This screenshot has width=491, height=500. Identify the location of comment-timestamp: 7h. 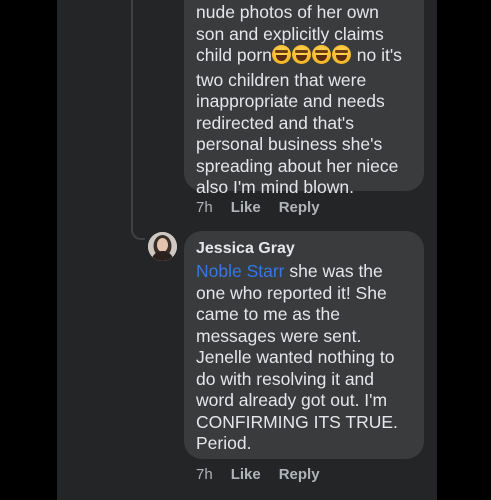
(204, 207).